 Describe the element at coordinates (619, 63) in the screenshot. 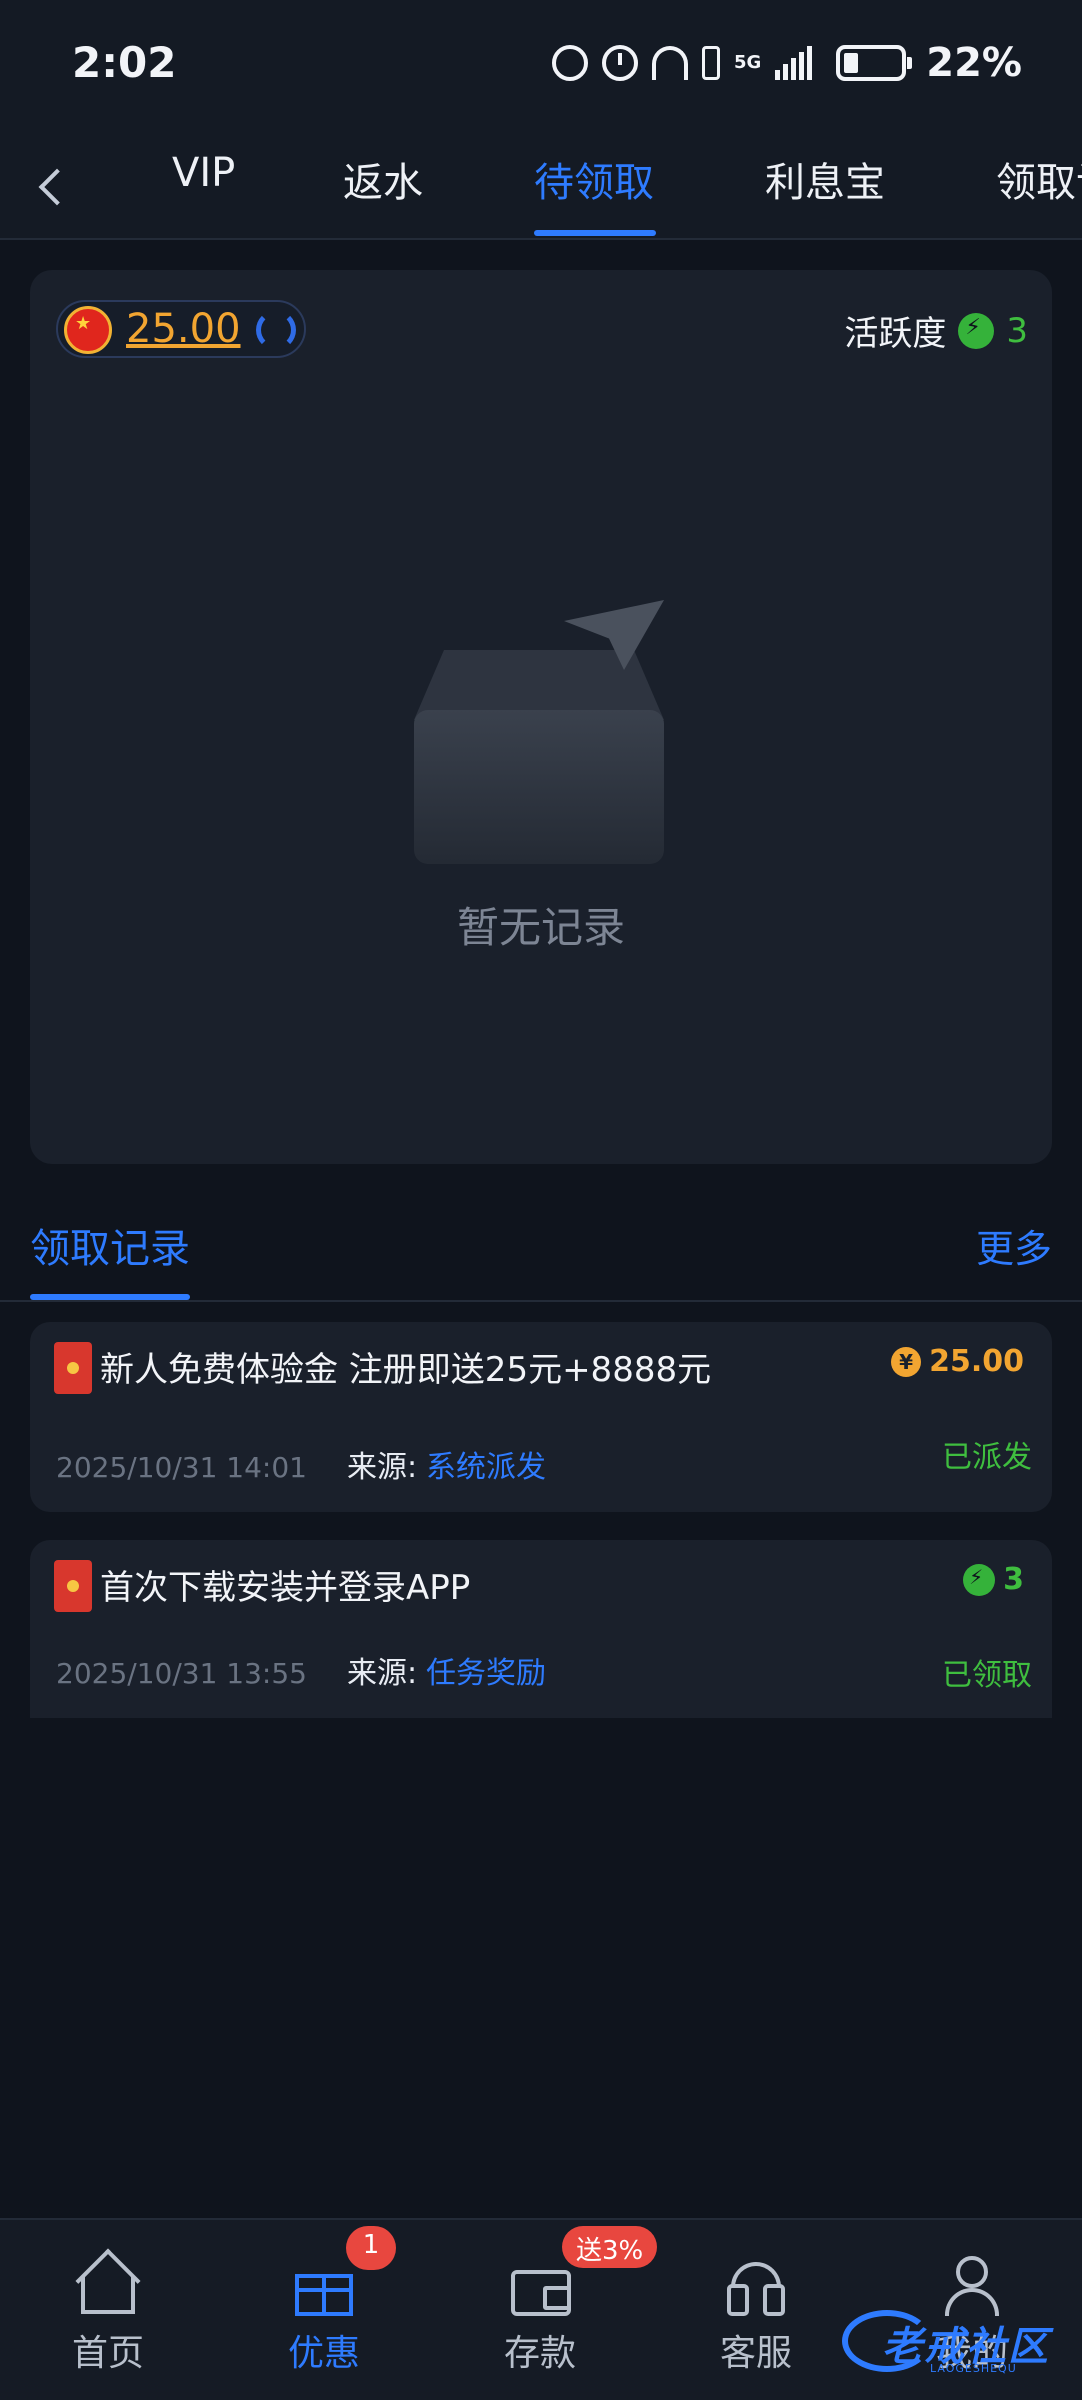

I see `alarm-icon` at that location.